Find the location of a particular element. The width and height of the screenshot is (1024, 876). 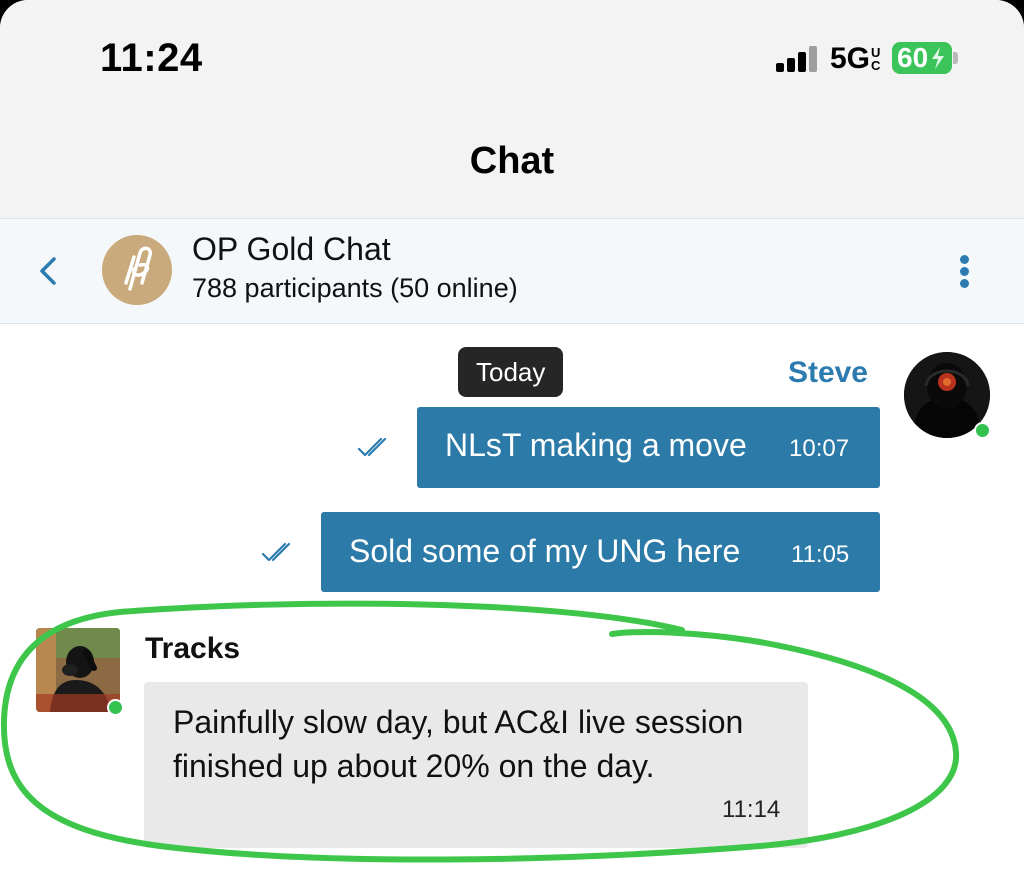

avatar is located at coordinates (78, 670).